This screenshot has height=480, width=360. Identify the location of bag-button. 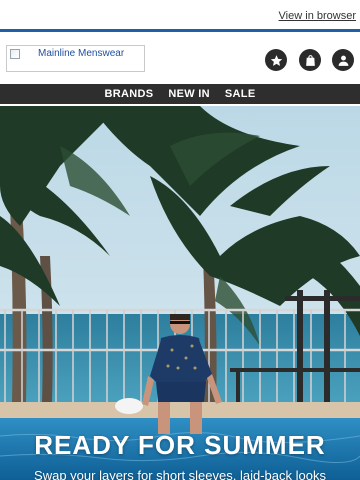
(310, 60).